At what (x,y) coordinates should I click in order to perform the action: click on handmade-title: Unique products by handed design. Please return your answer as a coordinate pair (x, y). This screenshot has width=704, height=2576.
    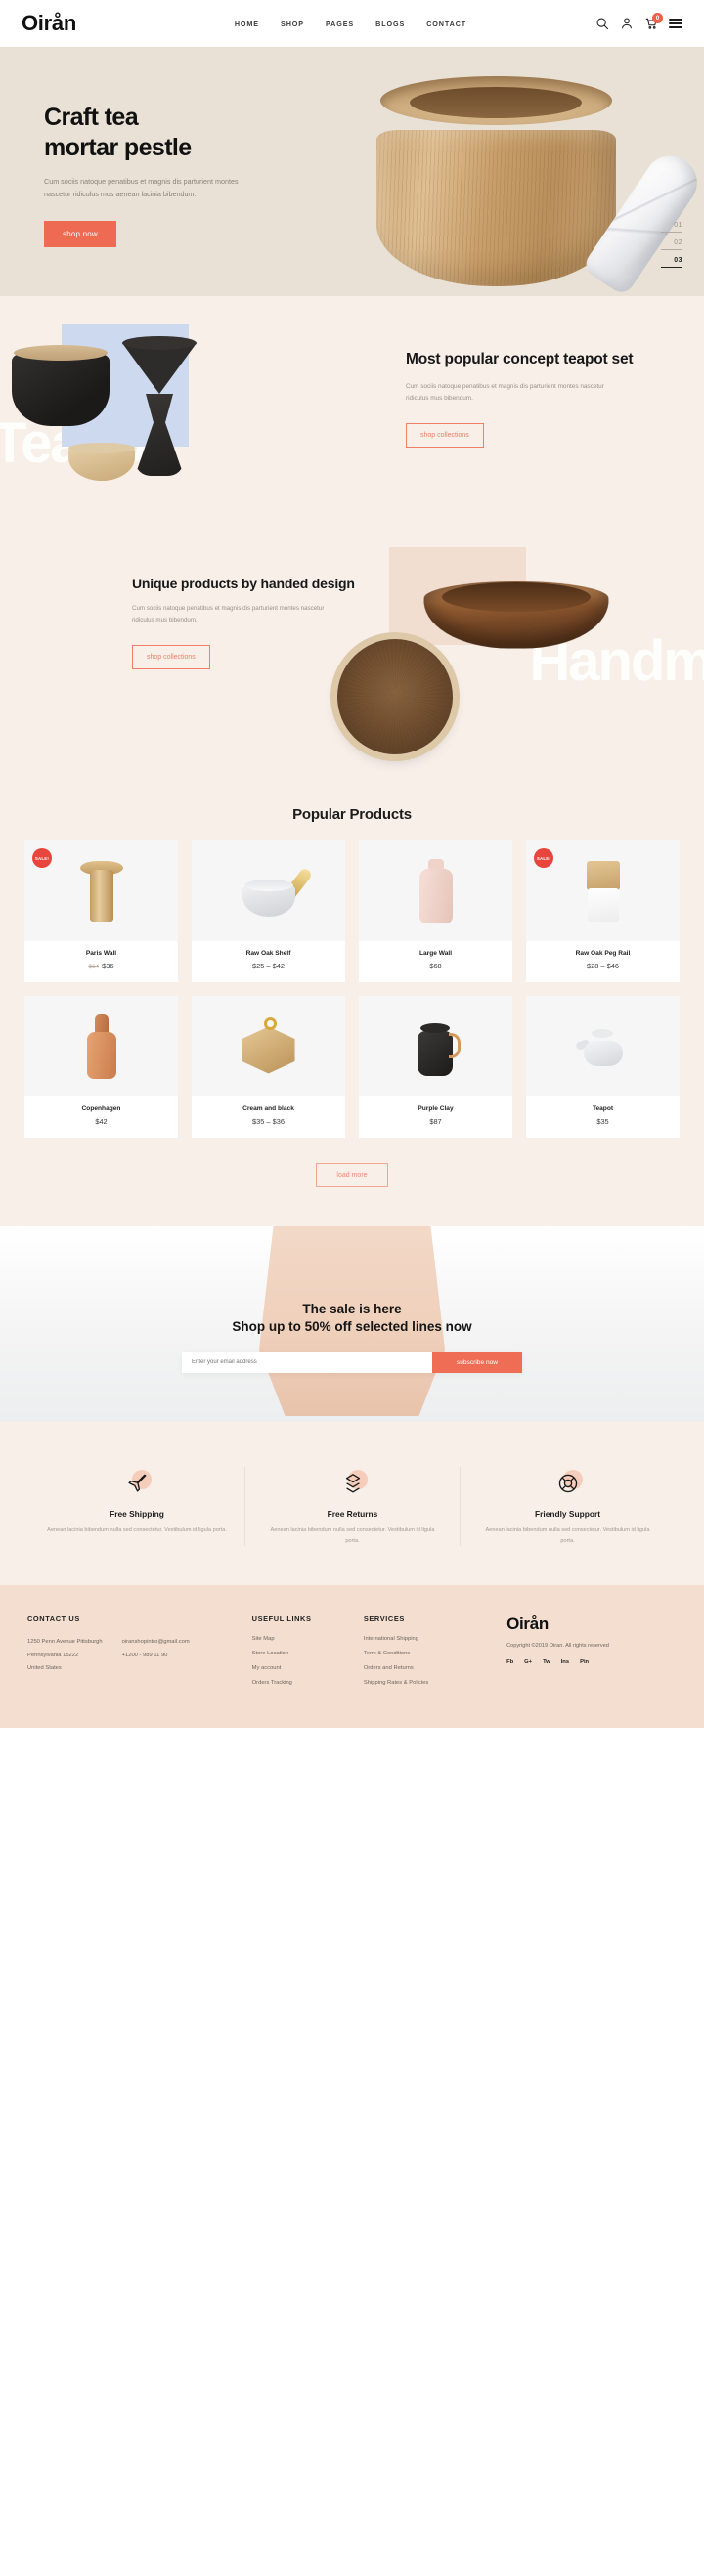
    Looking at the image, I should click on (243, 583).